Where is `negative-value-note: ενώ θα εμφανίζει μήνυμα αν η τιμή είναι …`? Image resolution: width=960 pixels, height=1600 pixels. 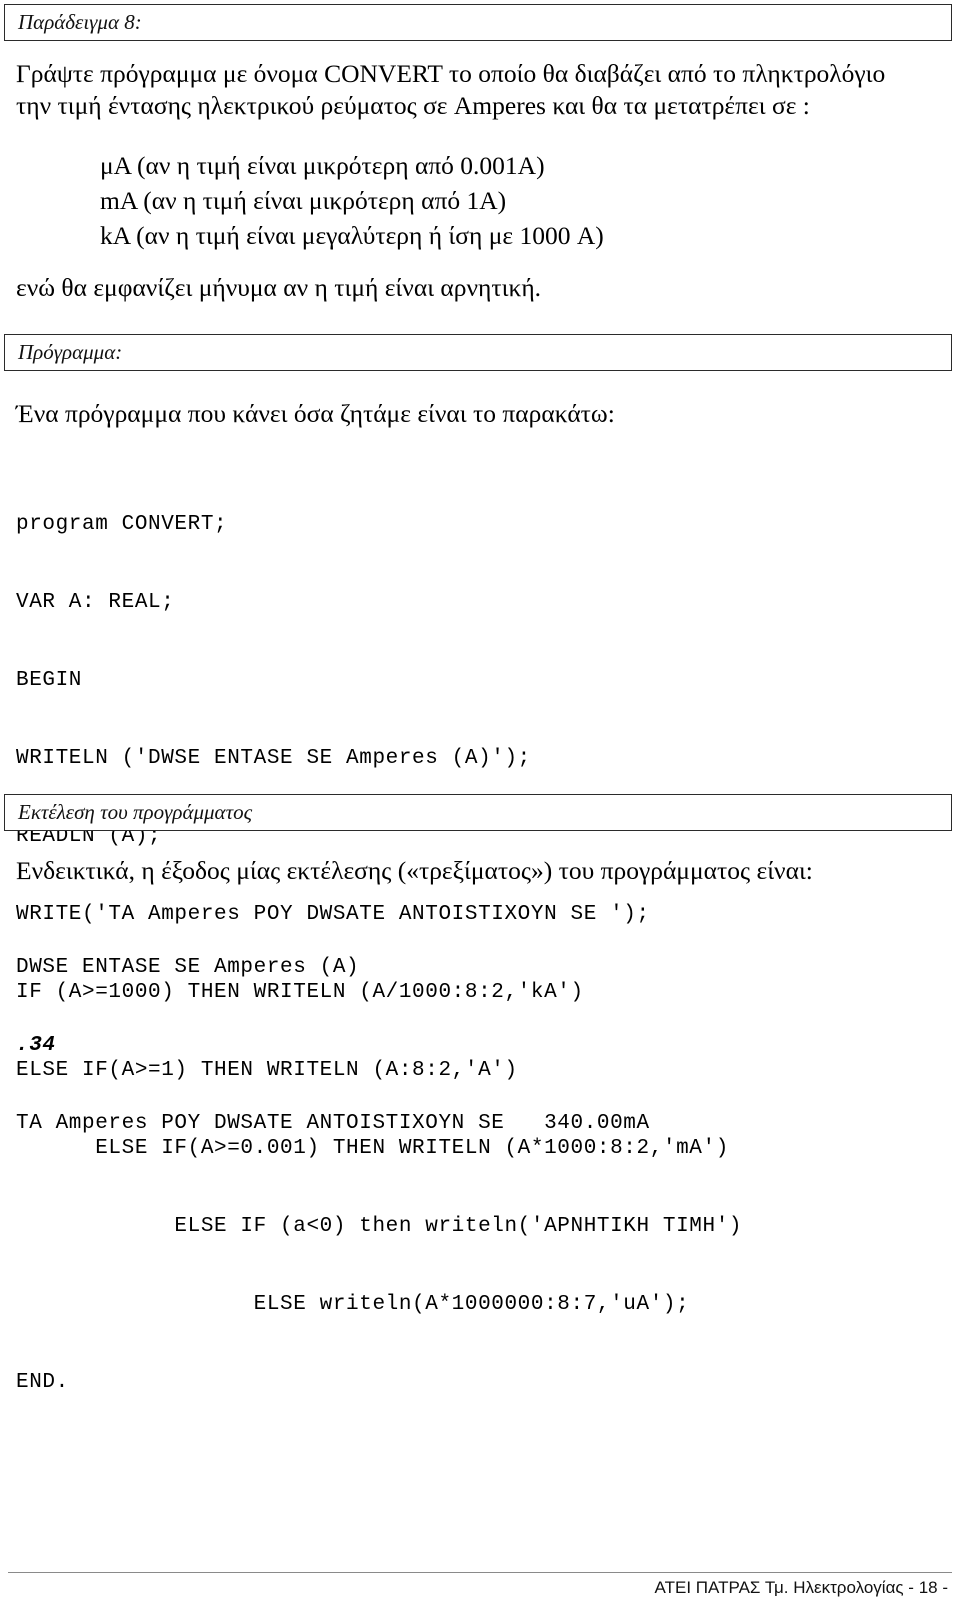 negative-value-note: ενώ θα εμφανίζει μήνυμα αν η τιμή είναι … is located at coordinates (279, 287).